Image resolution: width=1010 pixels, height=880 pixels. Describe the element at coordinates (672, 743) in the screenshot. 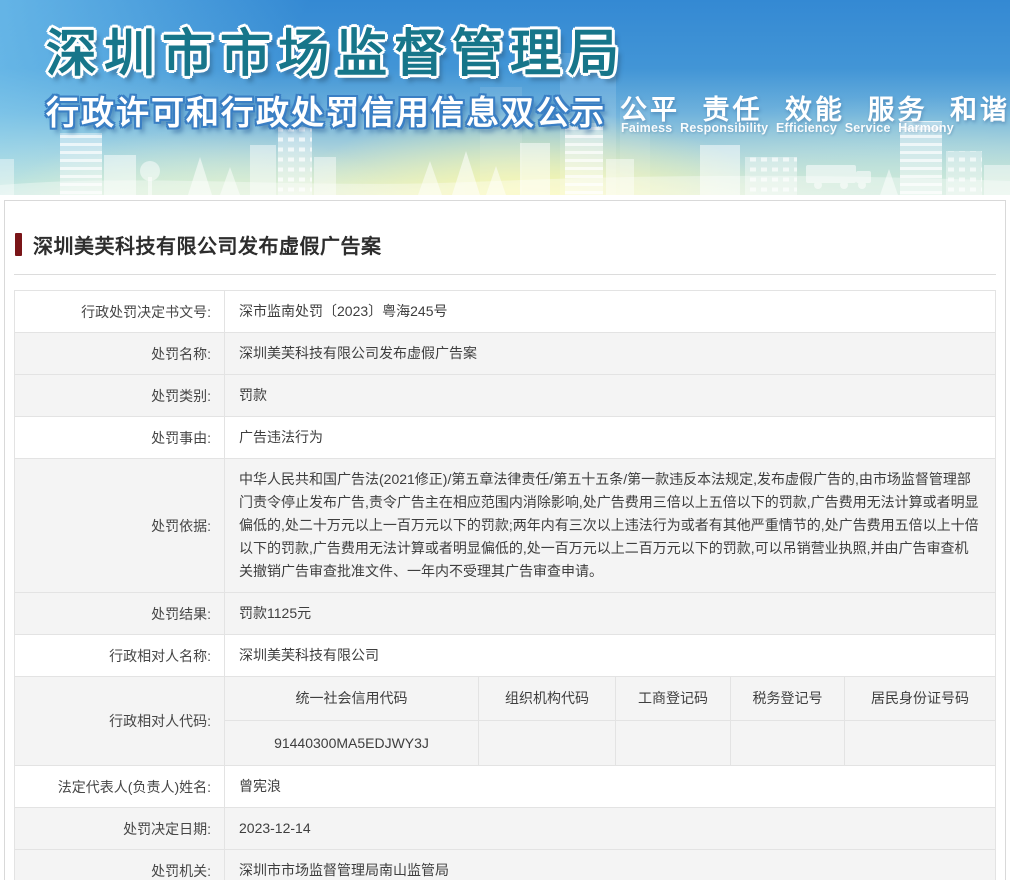

I see `codes-value-business-reg` at that location.